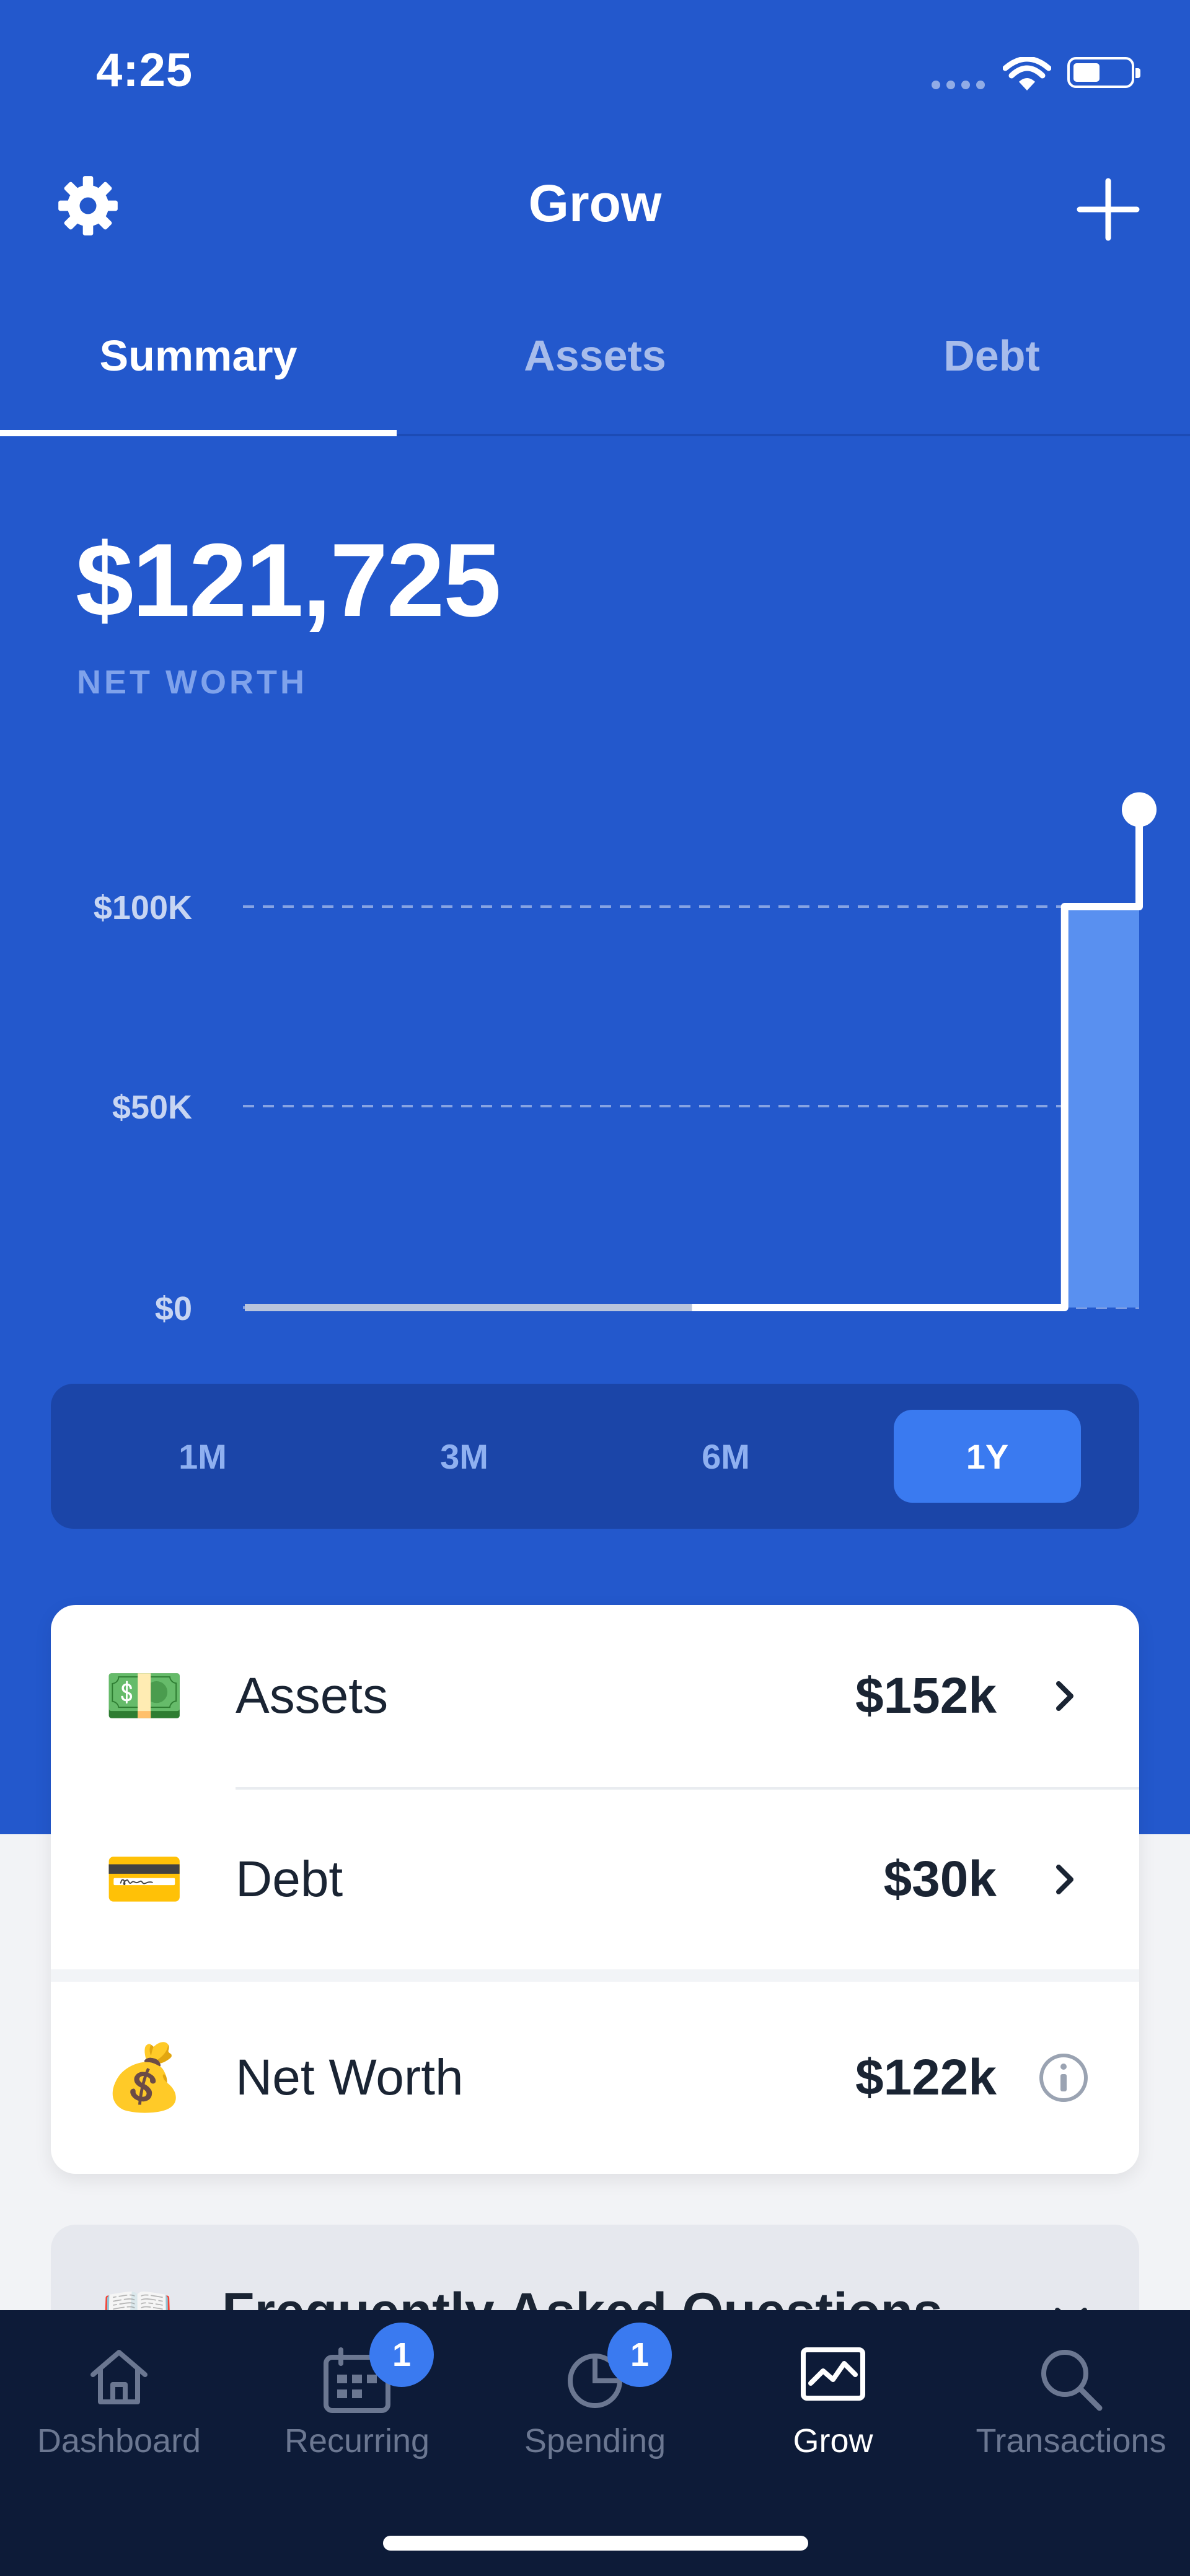  What do you see at coordinates (357, 2441) in the screenshot?
I see `nav-recurring-label: Recurring` at bounding box center [357, 2441].